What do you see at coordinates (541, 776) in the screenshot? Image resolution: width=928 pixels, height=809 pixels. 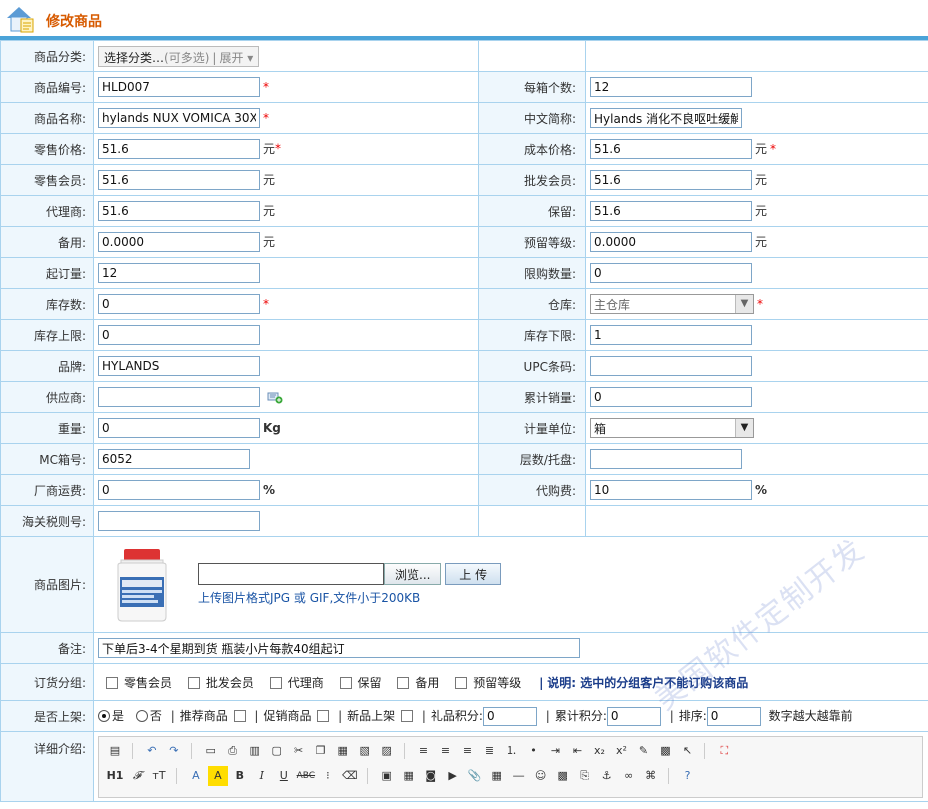 I see `emoticon-icon: ☺` at bounding box center [541, 776].